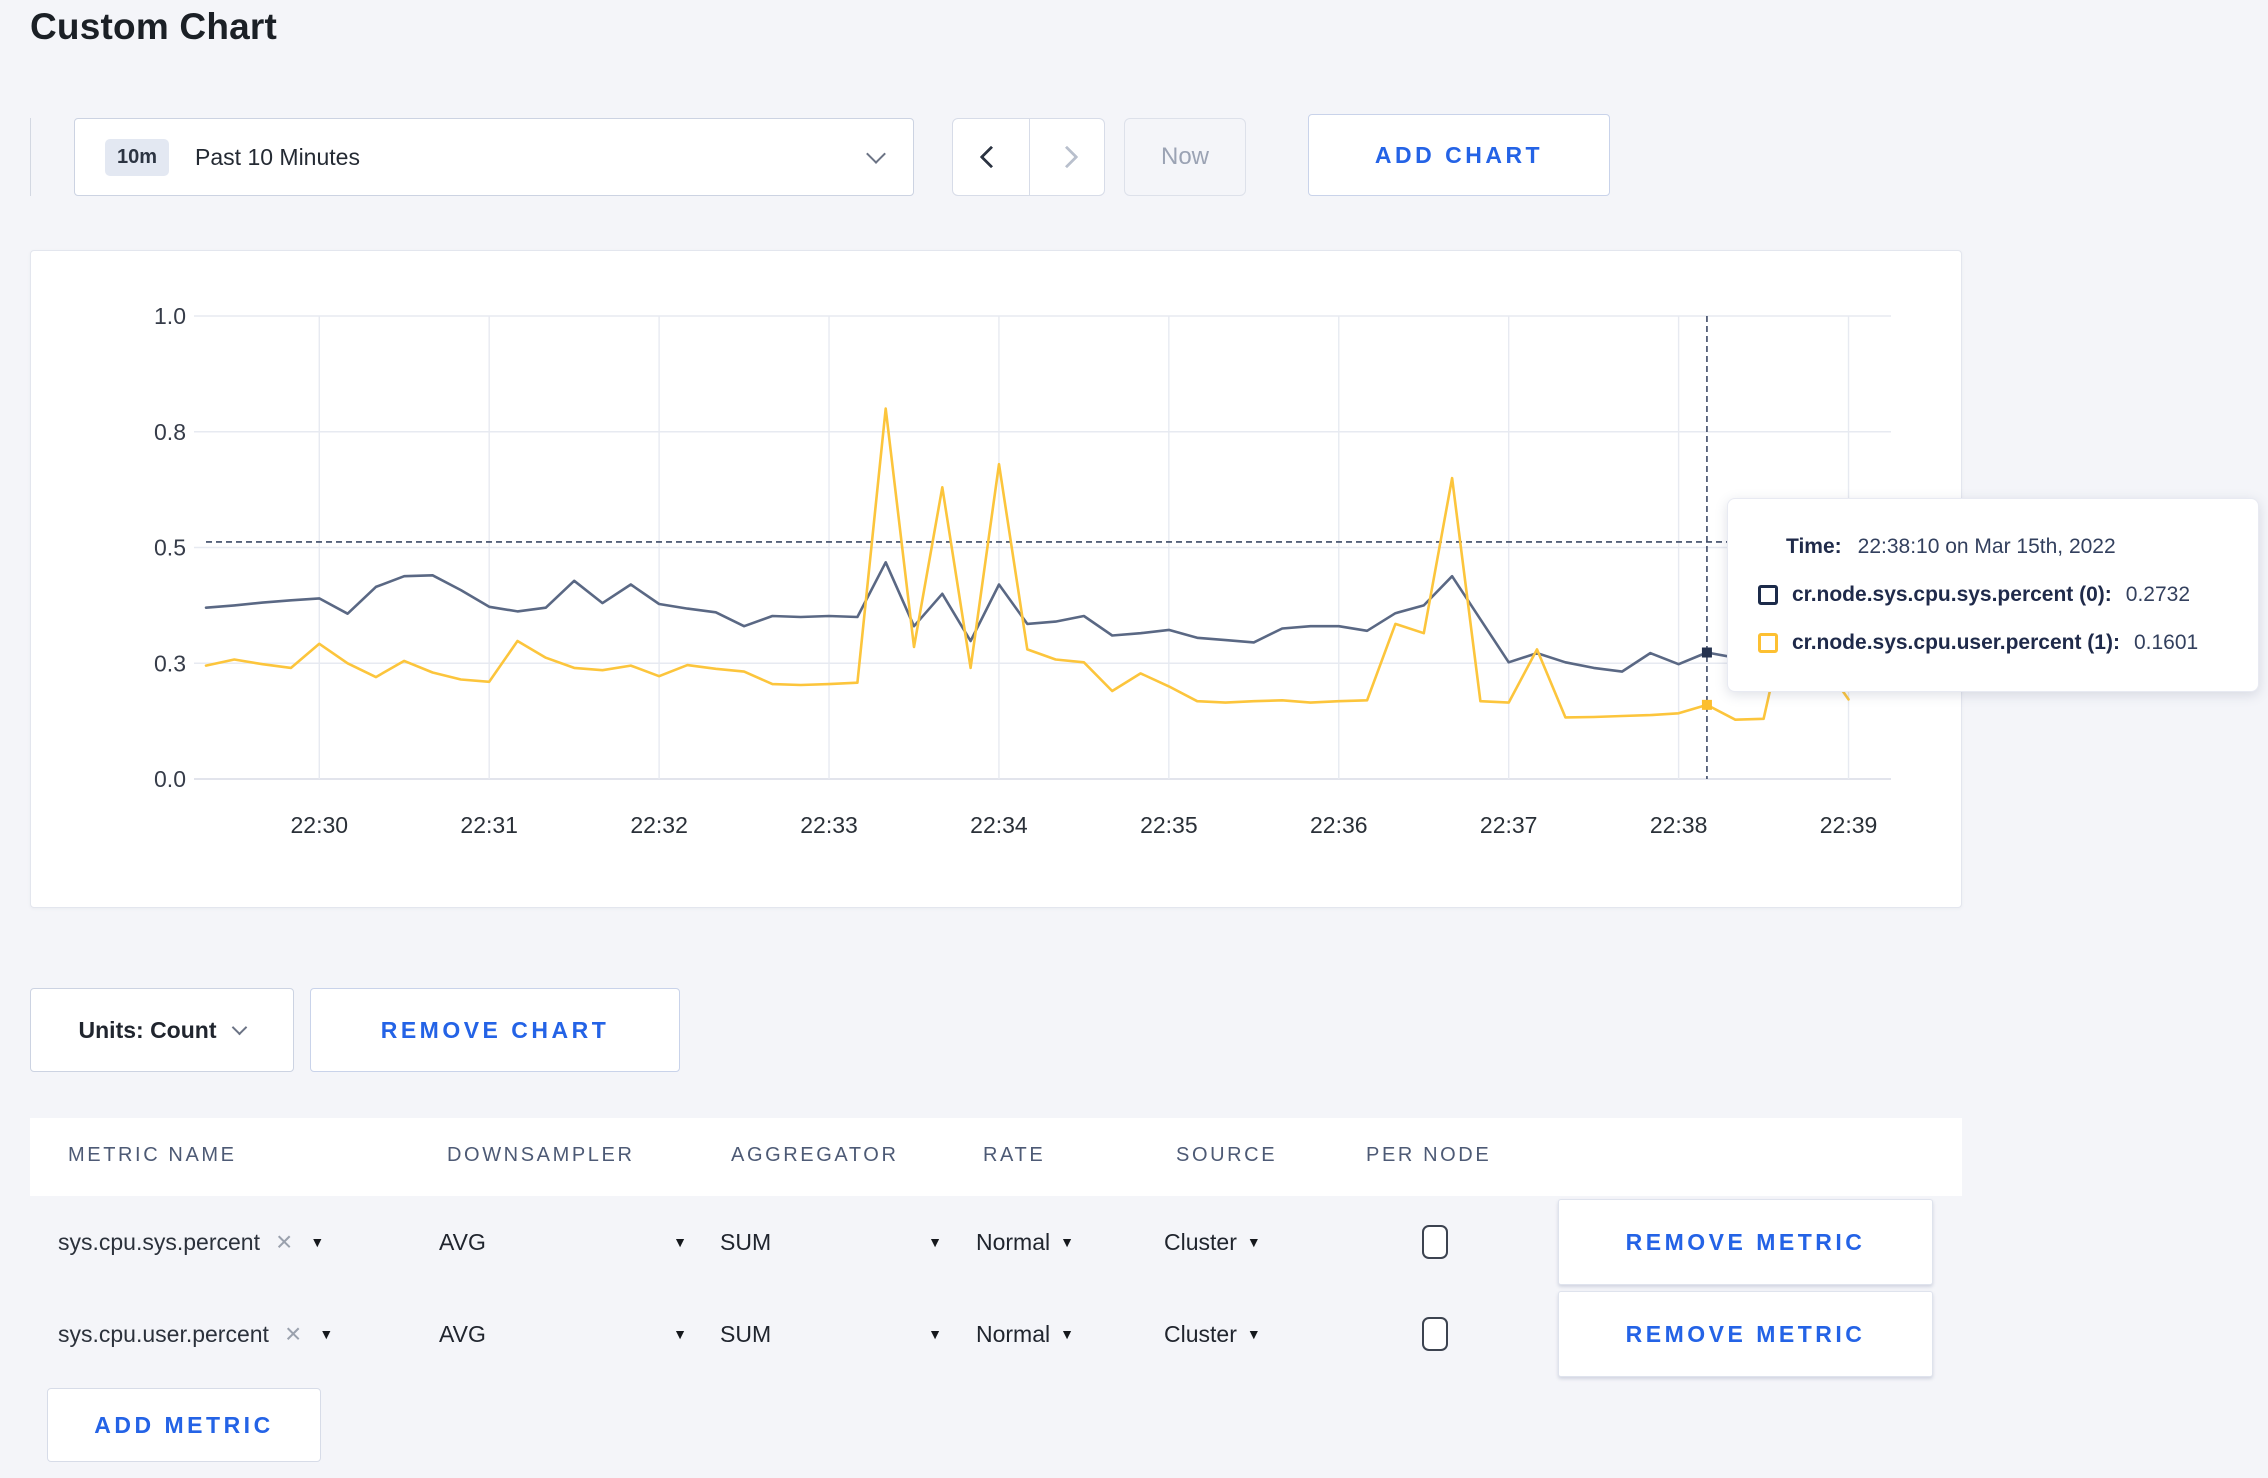  I want to click on add-chart-label: ADD CHART, so click(1459, 154).